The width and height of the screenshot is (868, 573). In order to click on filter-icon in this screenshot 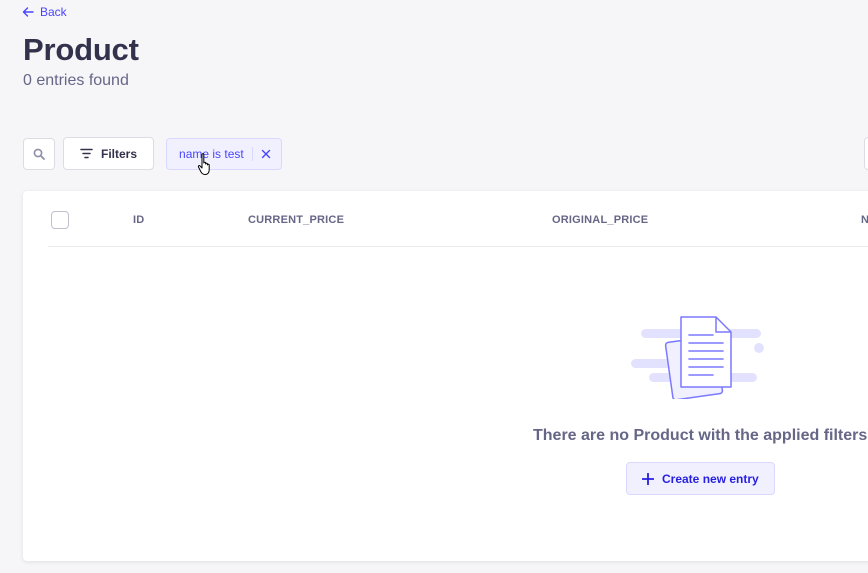, I will do `click(86, 153)`.